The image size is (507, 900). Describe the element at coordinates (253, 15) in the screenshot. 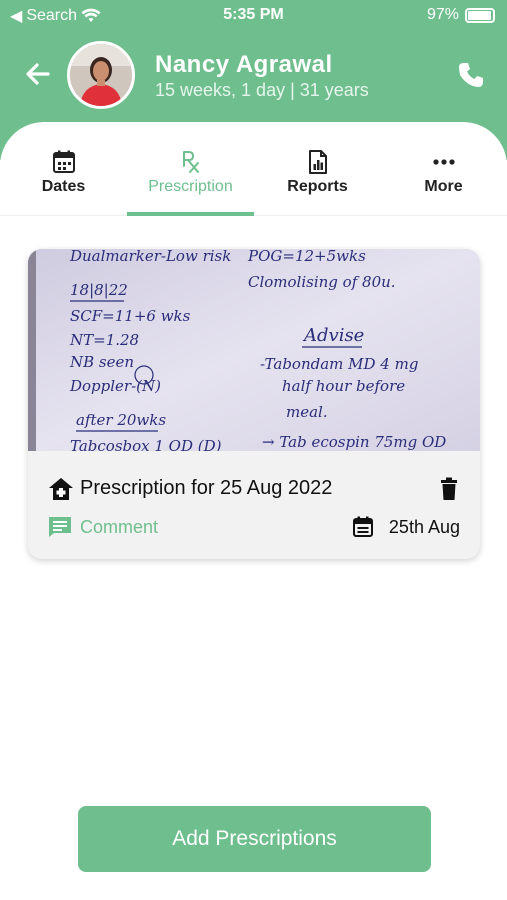

I see `status-bar: ◀ Search 5:35 PM 97%` at that location.